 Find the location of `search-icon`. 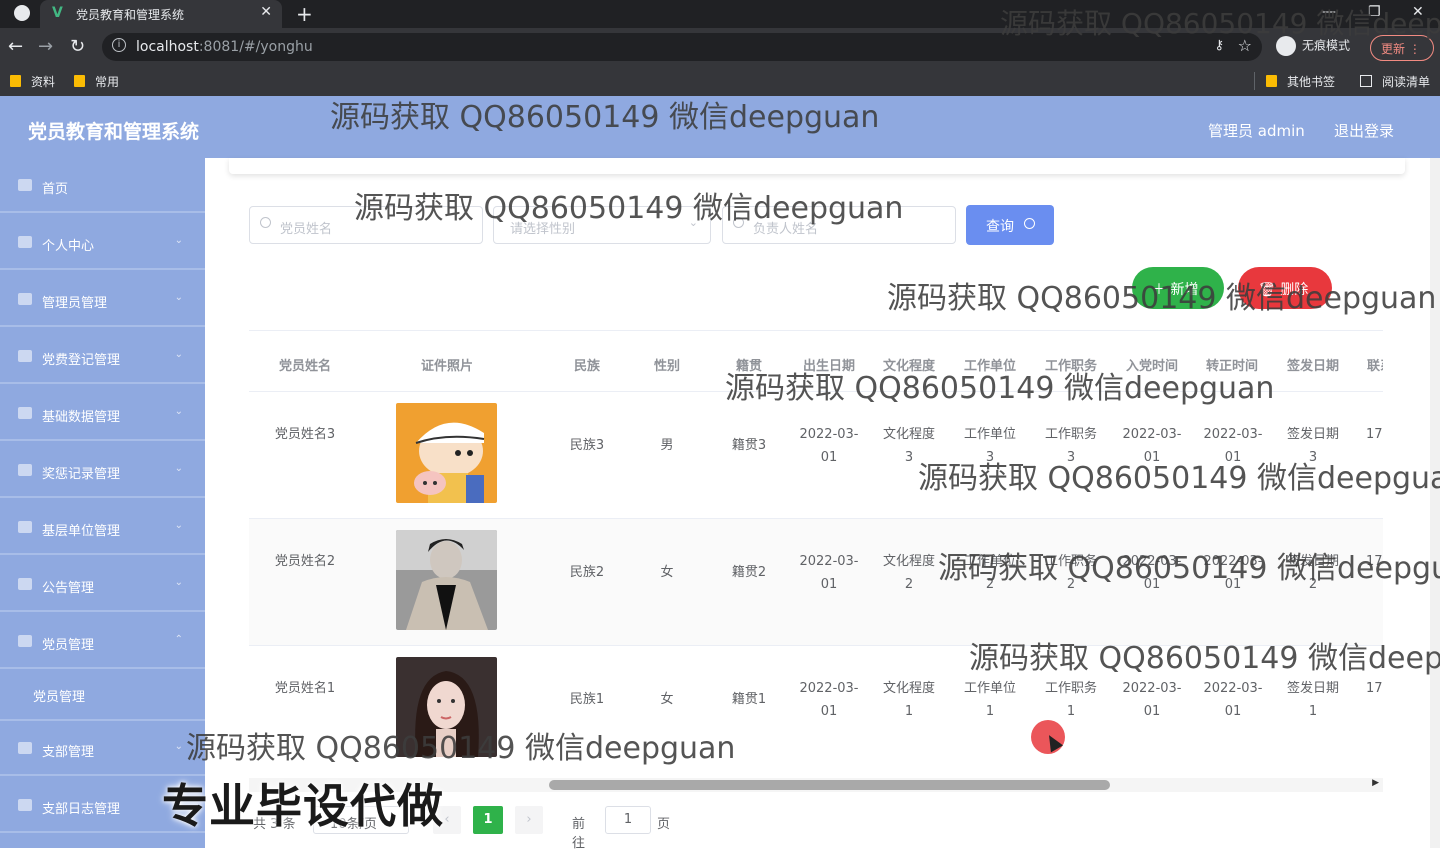

search-icon is located at coordinates (1029, 223).